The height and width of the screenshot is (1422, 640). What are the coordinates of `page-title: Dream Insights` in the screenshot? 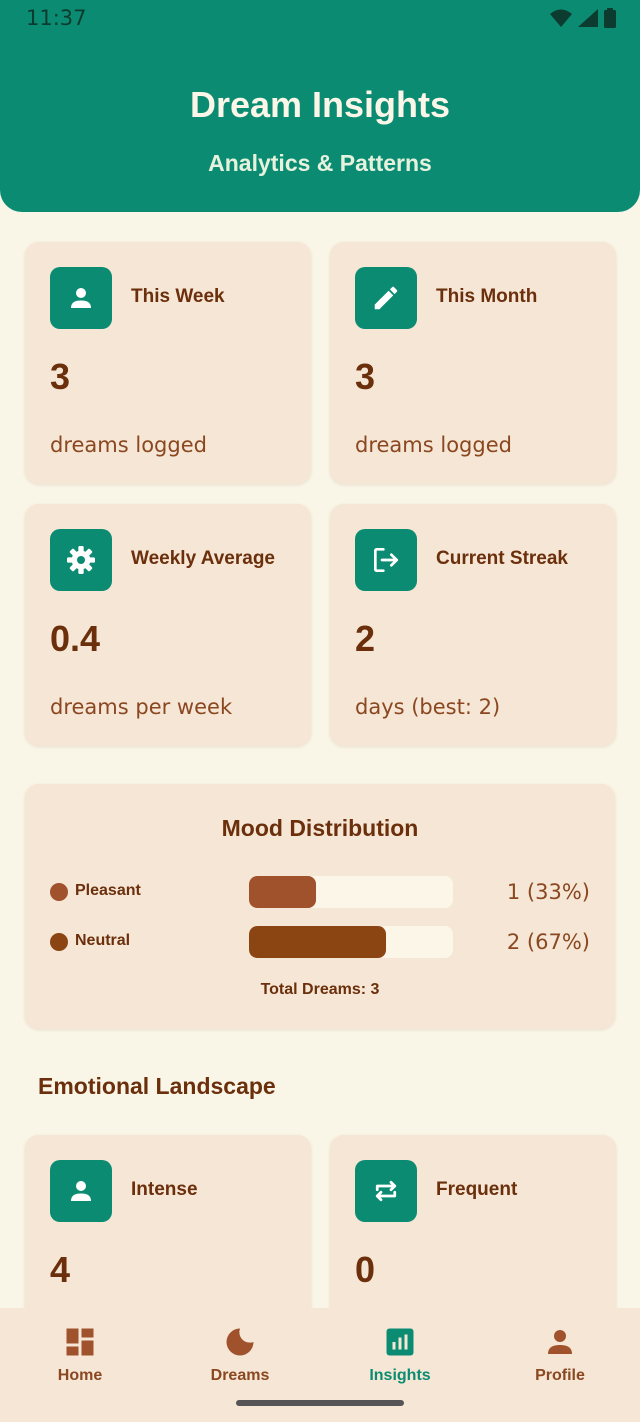 It's located at (320, 104).